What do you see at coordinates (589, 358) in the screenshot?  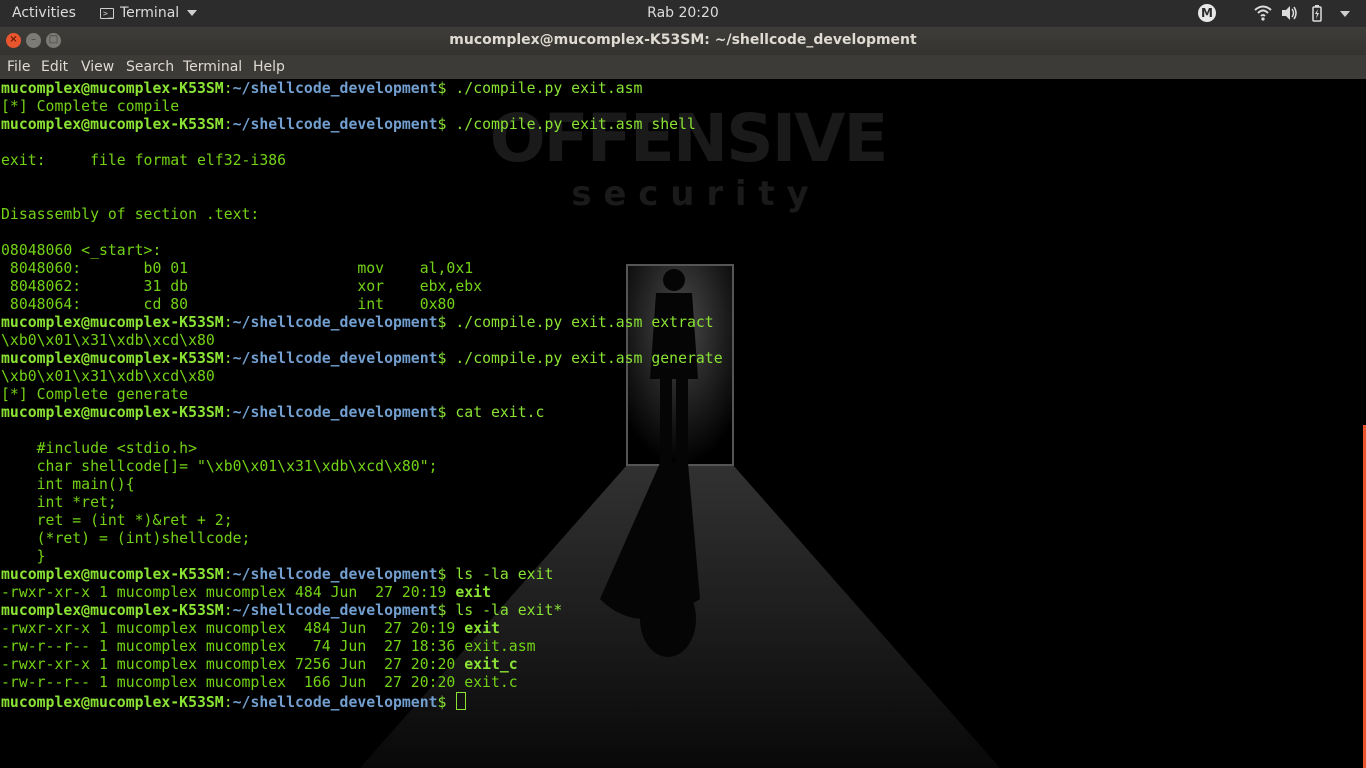 I see `command-text: ./compile.py exit.asm generate` at bounding box center [589, 358].